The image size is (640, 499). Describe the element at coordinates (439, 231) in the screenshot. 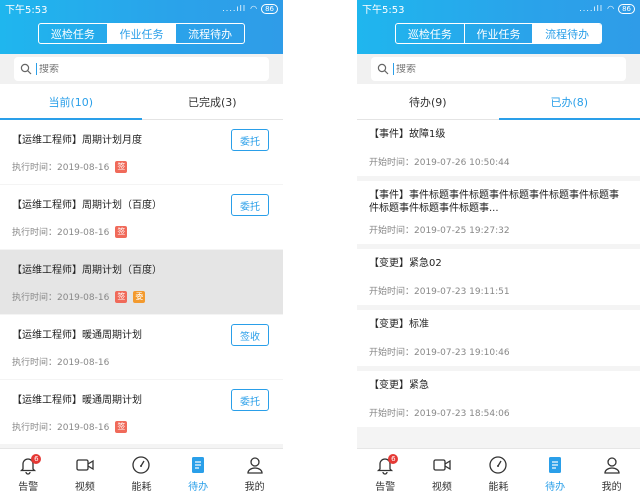

I see `item-time: 开始时间：2019-07-25 19:27:32` at that location.